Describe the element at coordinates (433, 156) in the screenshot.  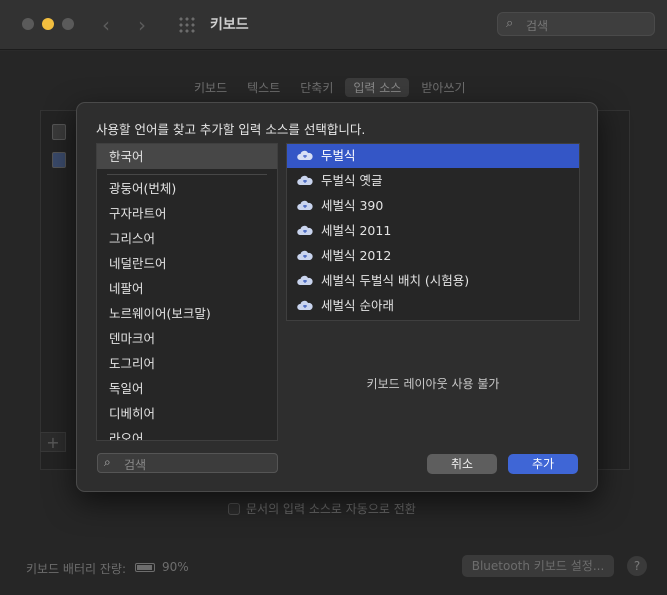
I see `input-source-item-dubeolsik: 두벌식` at that location.